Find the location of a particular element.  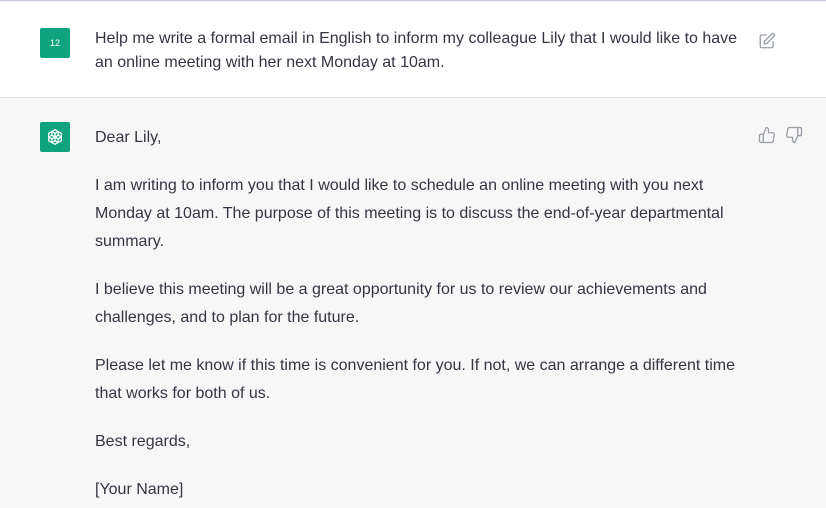

user-avatar-label: 12 is located at coordinates (54, 43).